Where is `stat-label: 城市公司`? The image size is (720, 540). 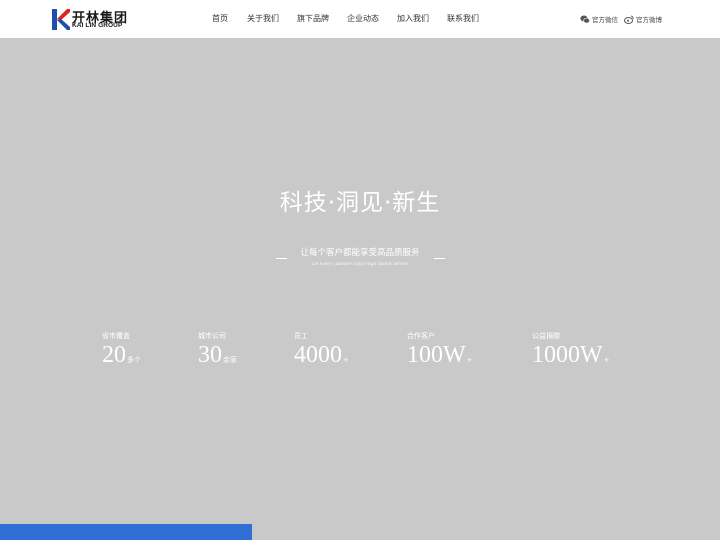
stat-label: 城市公司 is located at coordinates (212, 336).